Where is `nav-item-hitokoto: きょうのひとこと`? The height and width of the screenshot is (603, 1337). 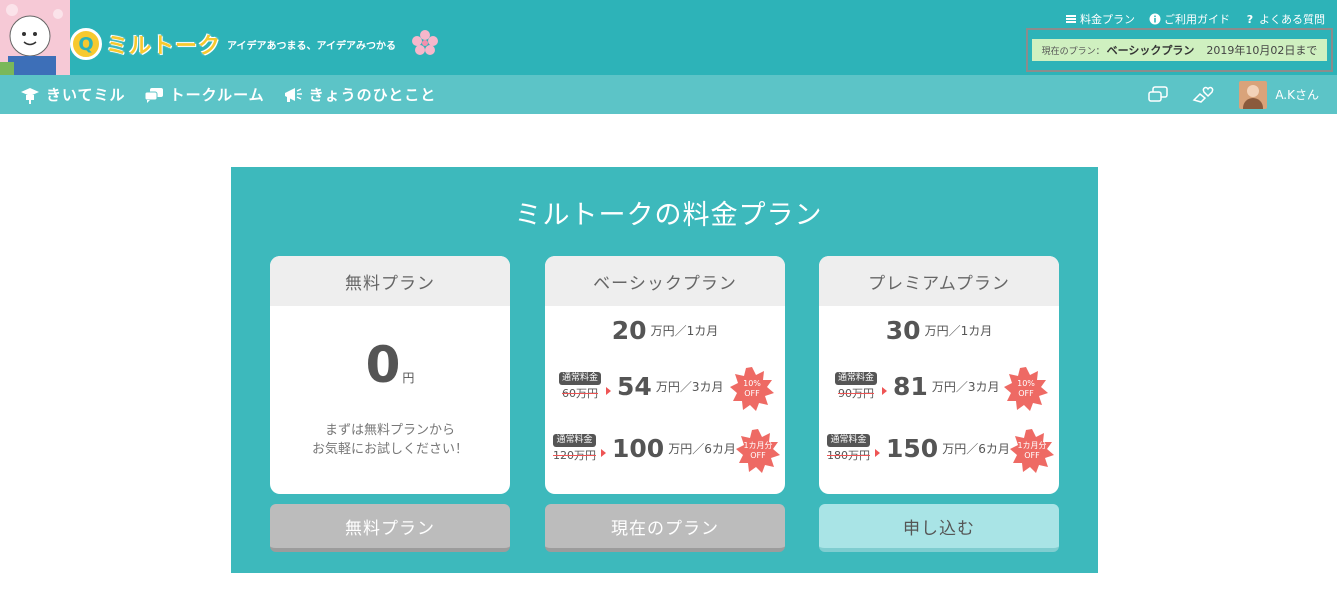 nav-item-hitokoto: きょうのひとこと is located at coordinates (360, 94).